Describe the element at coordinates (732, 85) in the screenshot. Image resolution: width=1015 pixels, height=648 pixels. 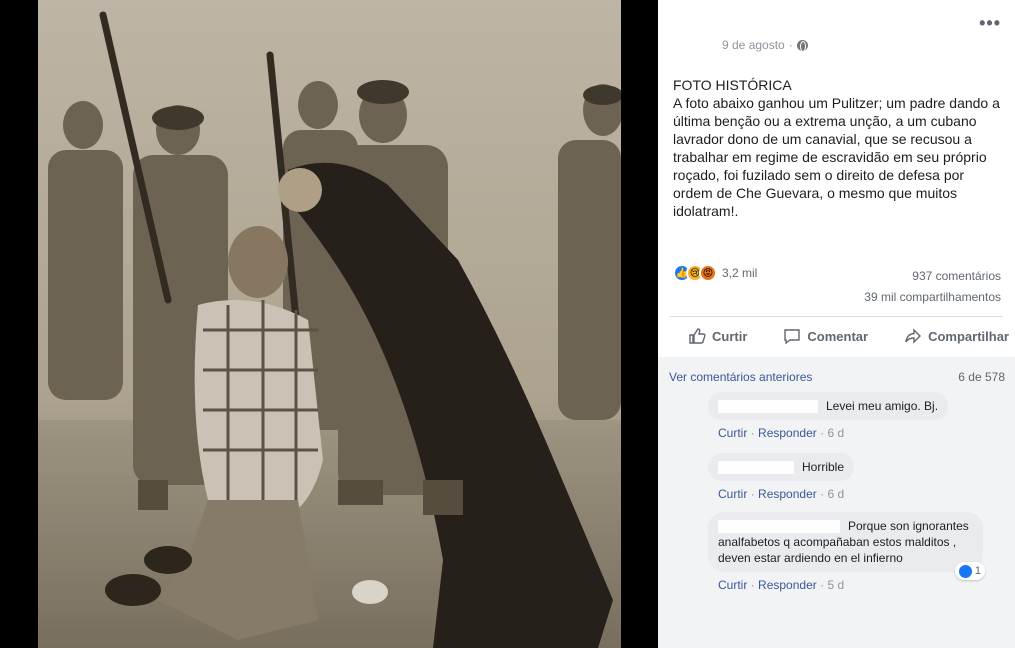
I see `post-title: FOTO HISTÓRICA` at that location.